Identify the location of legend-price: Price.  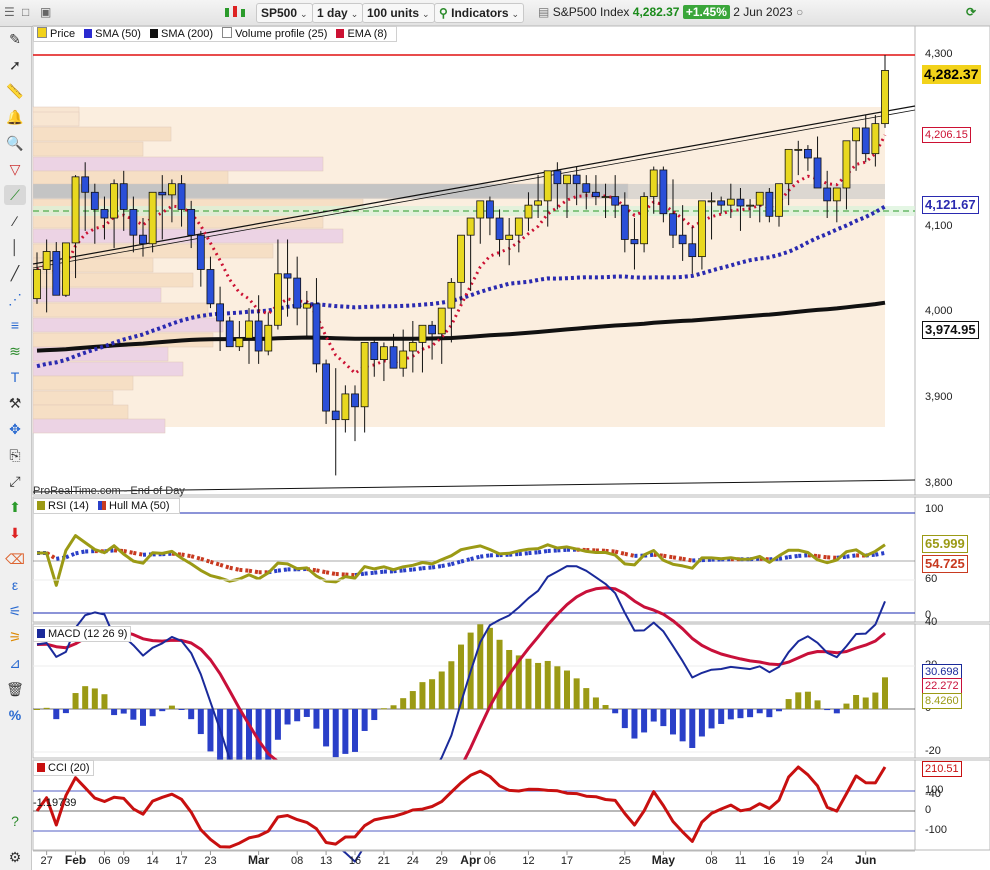
(56, 34).